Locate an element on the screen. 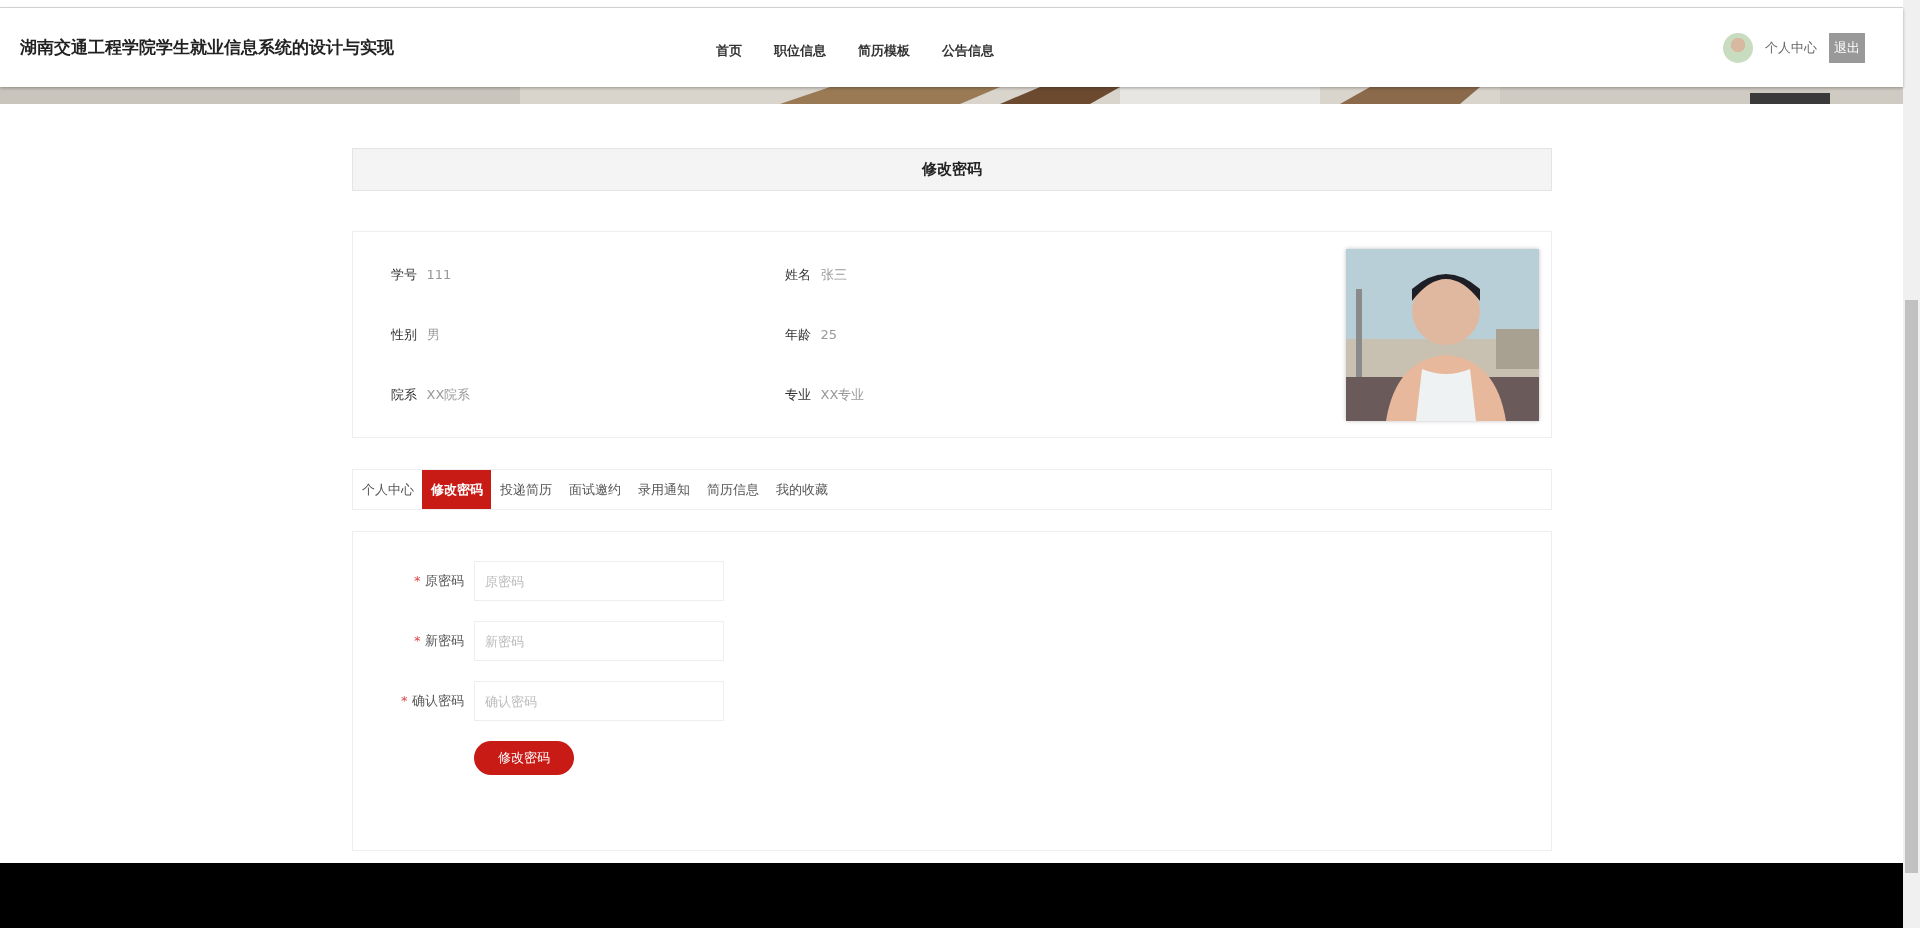 The width and height of the screenshot is (1920, 928). field-label: 性别 is located at coordinates (403, 334).